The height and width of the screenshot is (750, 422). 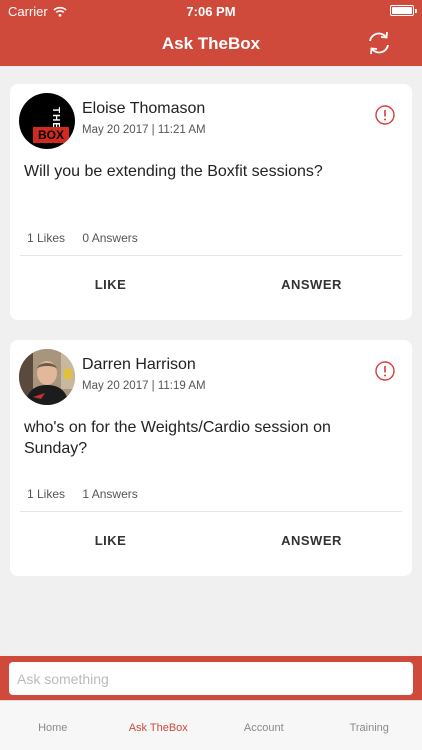 What do you see at coordinates (51, 135) in the screenshot?
I see `avatar-logo-box: BOX` at bounding box center [51, 135].